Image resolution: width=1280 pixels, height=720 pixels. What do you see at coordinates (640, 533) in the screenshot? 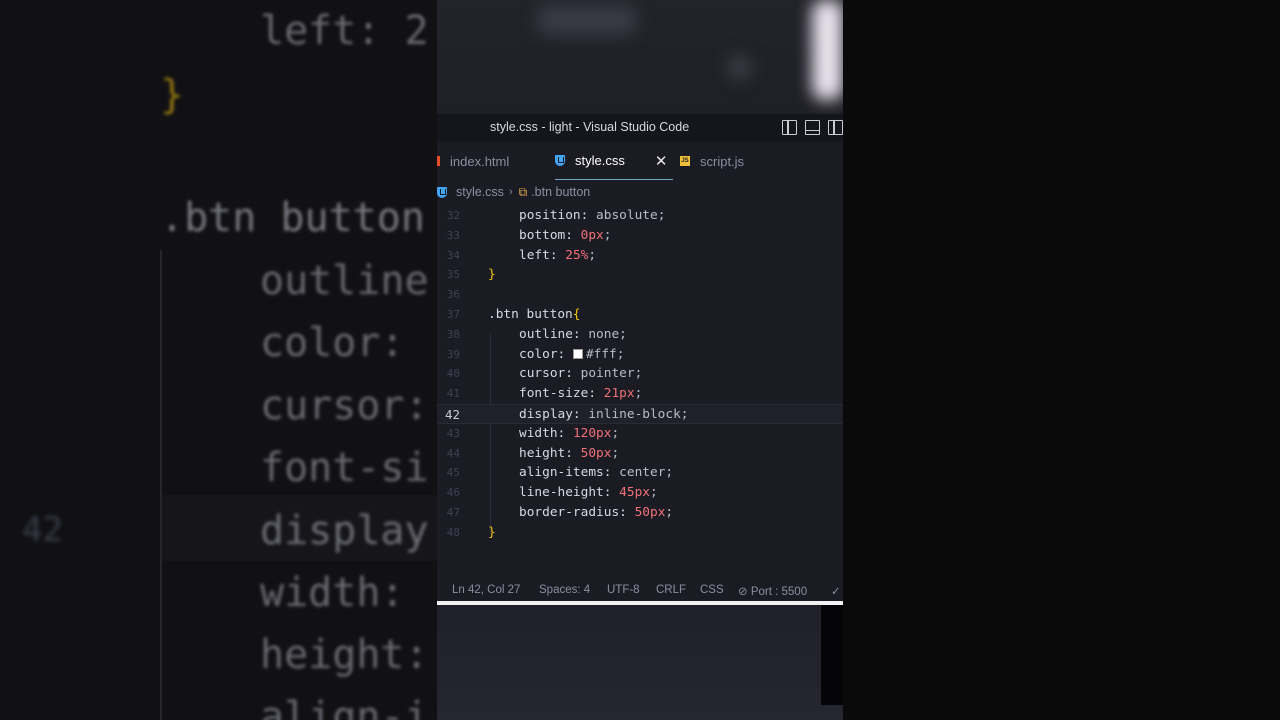
I see `code-line: 48}` at bounding box center [640, 533].